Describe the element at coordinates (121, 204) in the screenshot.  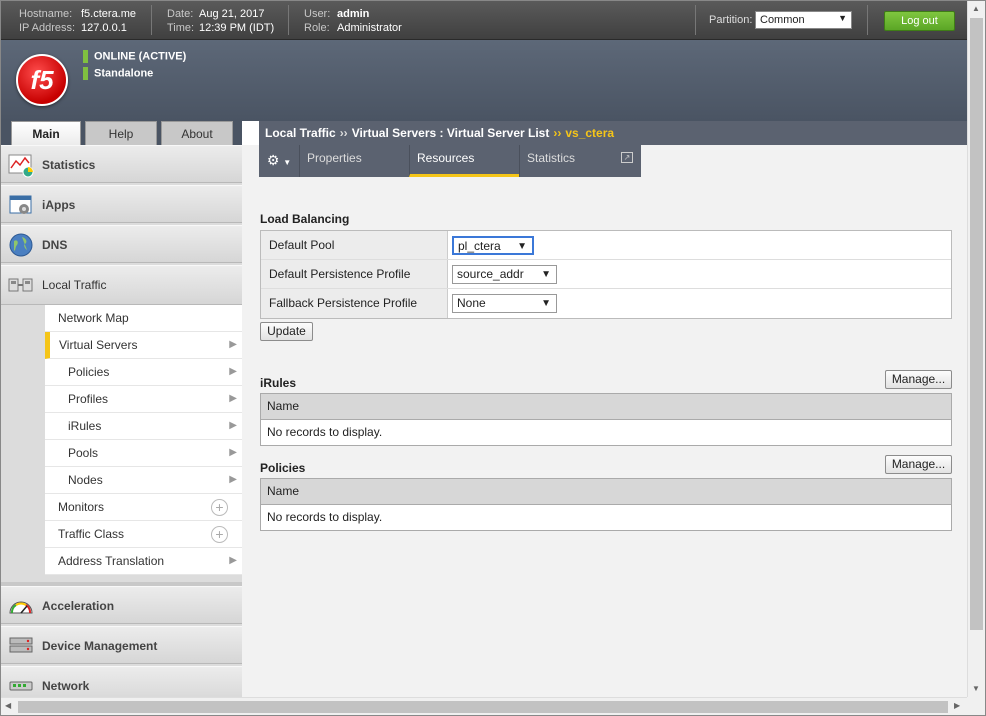
I see `sidebar-item-iapps: iApps` at that location.